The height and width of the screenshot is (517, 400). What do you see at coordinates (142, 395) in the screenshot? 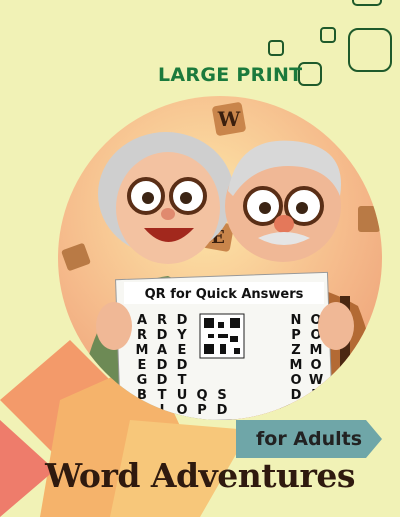
I see `grid-letter: B` at bounding box center [142, 395].